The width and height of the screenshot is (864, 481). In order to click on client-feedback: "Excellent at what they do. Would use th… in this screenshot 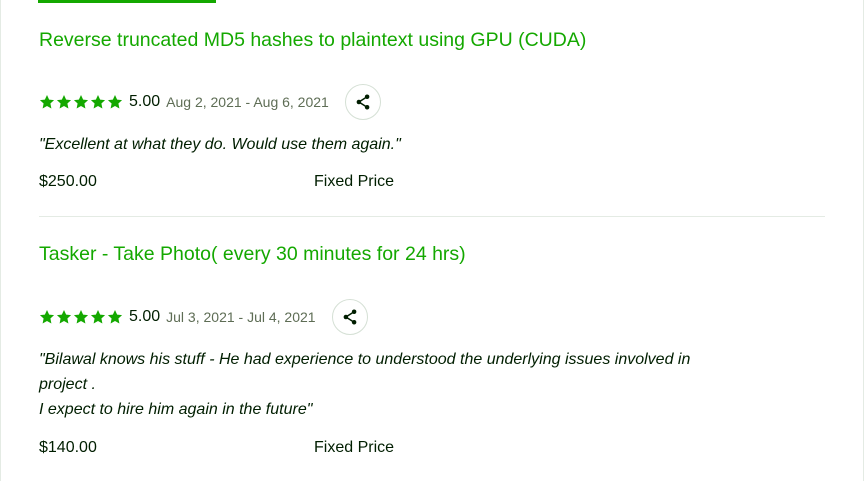, I will do `click(429, 144)`.